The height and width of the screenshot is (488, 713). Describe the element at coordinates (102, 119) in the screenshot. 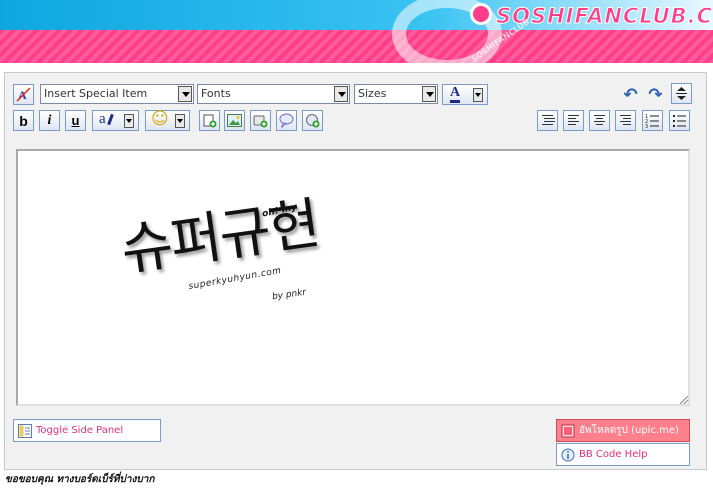

I see `highlight-color-icon: a` at that location.